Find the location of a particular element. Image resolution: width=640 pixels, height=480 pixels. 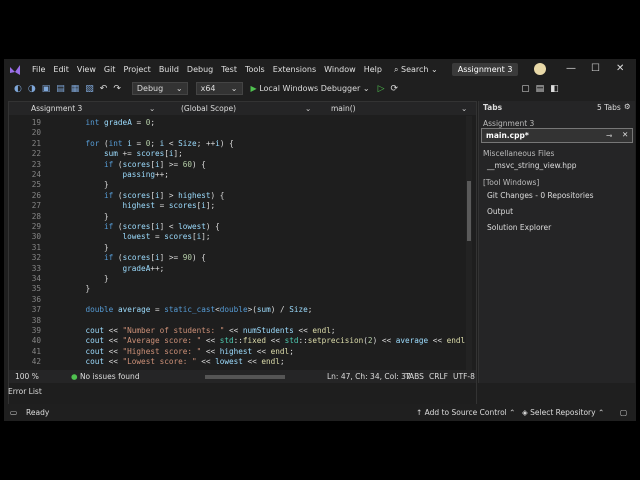

search-button: ⌕ Search ⌄ is located at coordinates (416, 70).